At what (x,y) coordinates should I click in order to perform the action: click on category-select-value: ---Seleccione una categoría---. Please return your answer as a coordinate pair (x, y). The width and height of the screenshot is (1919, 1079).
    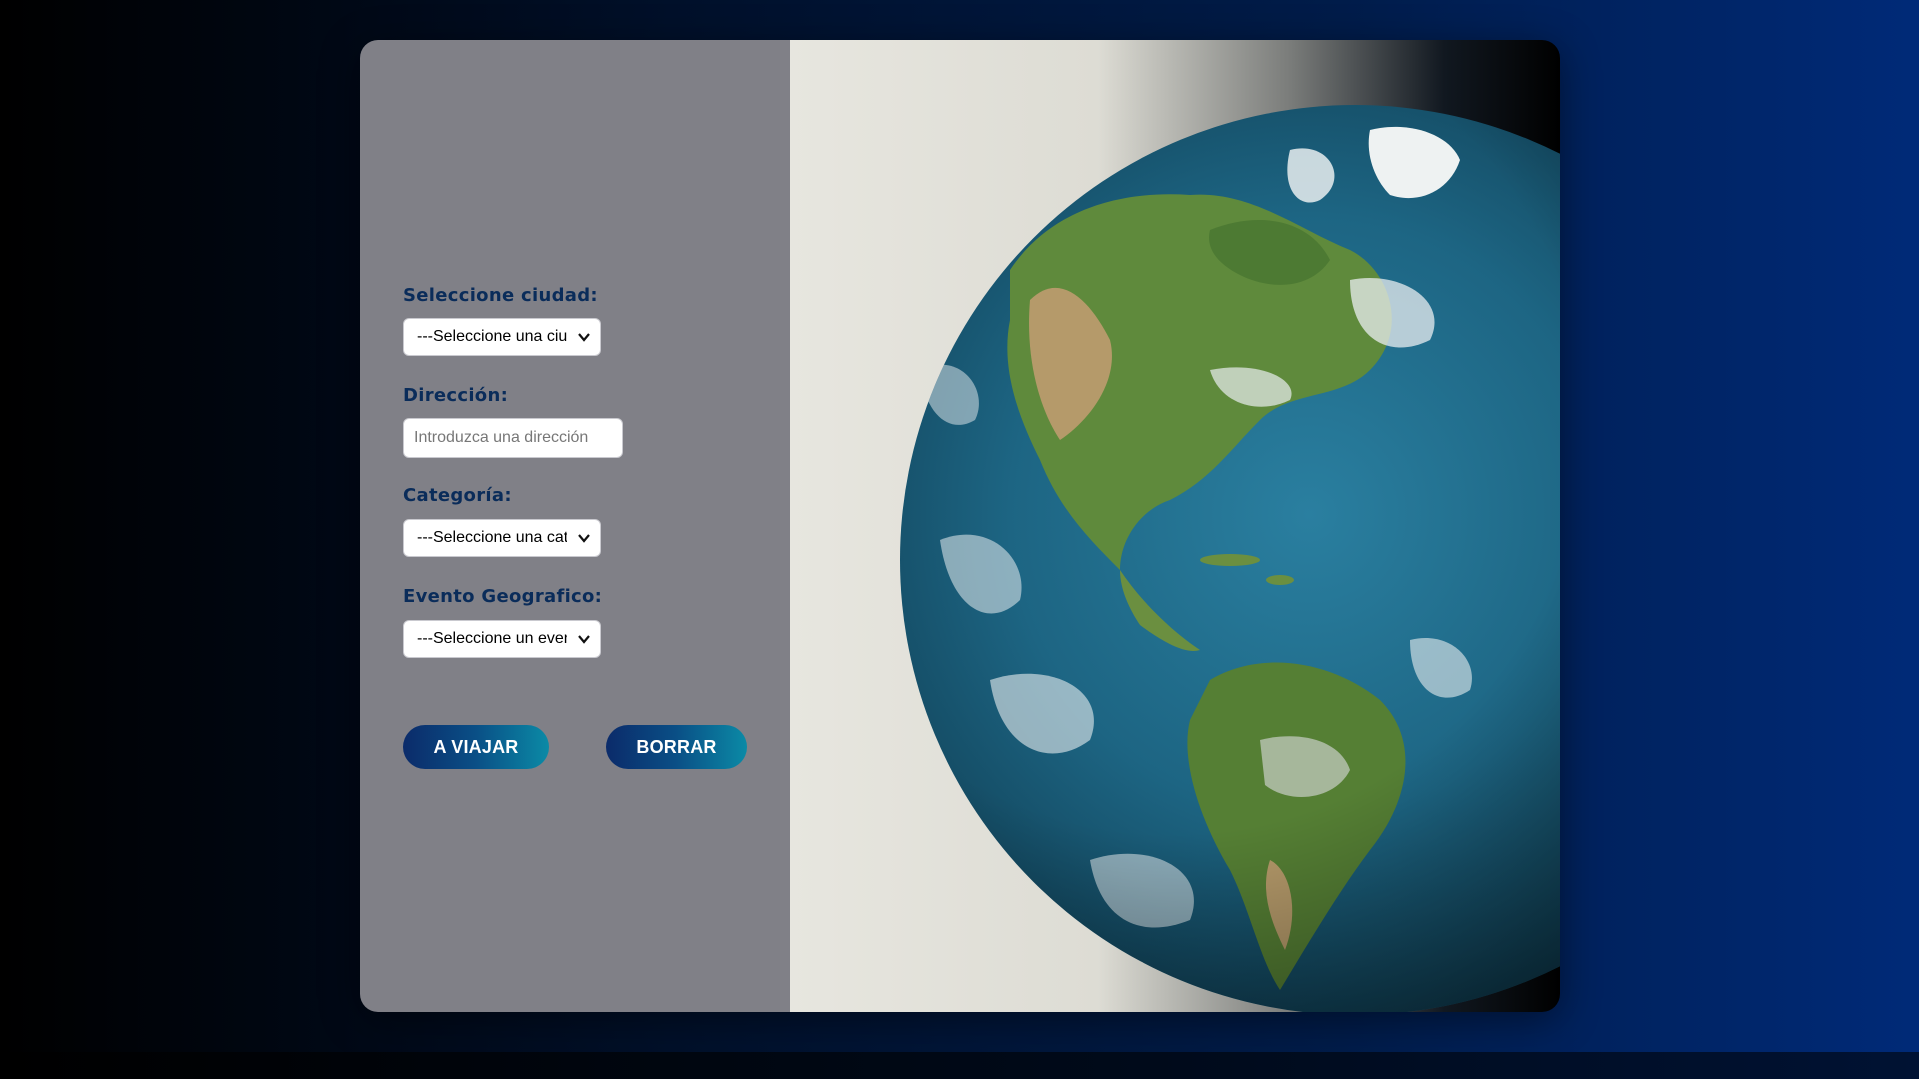
    Looking at the image, I should click on (492, 537).